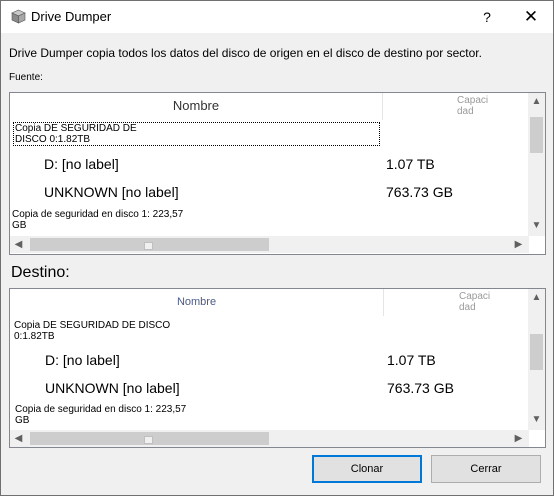 The width and height of the screenshot is (554, 496). I want to click on cube-icon, so click(18, 16).